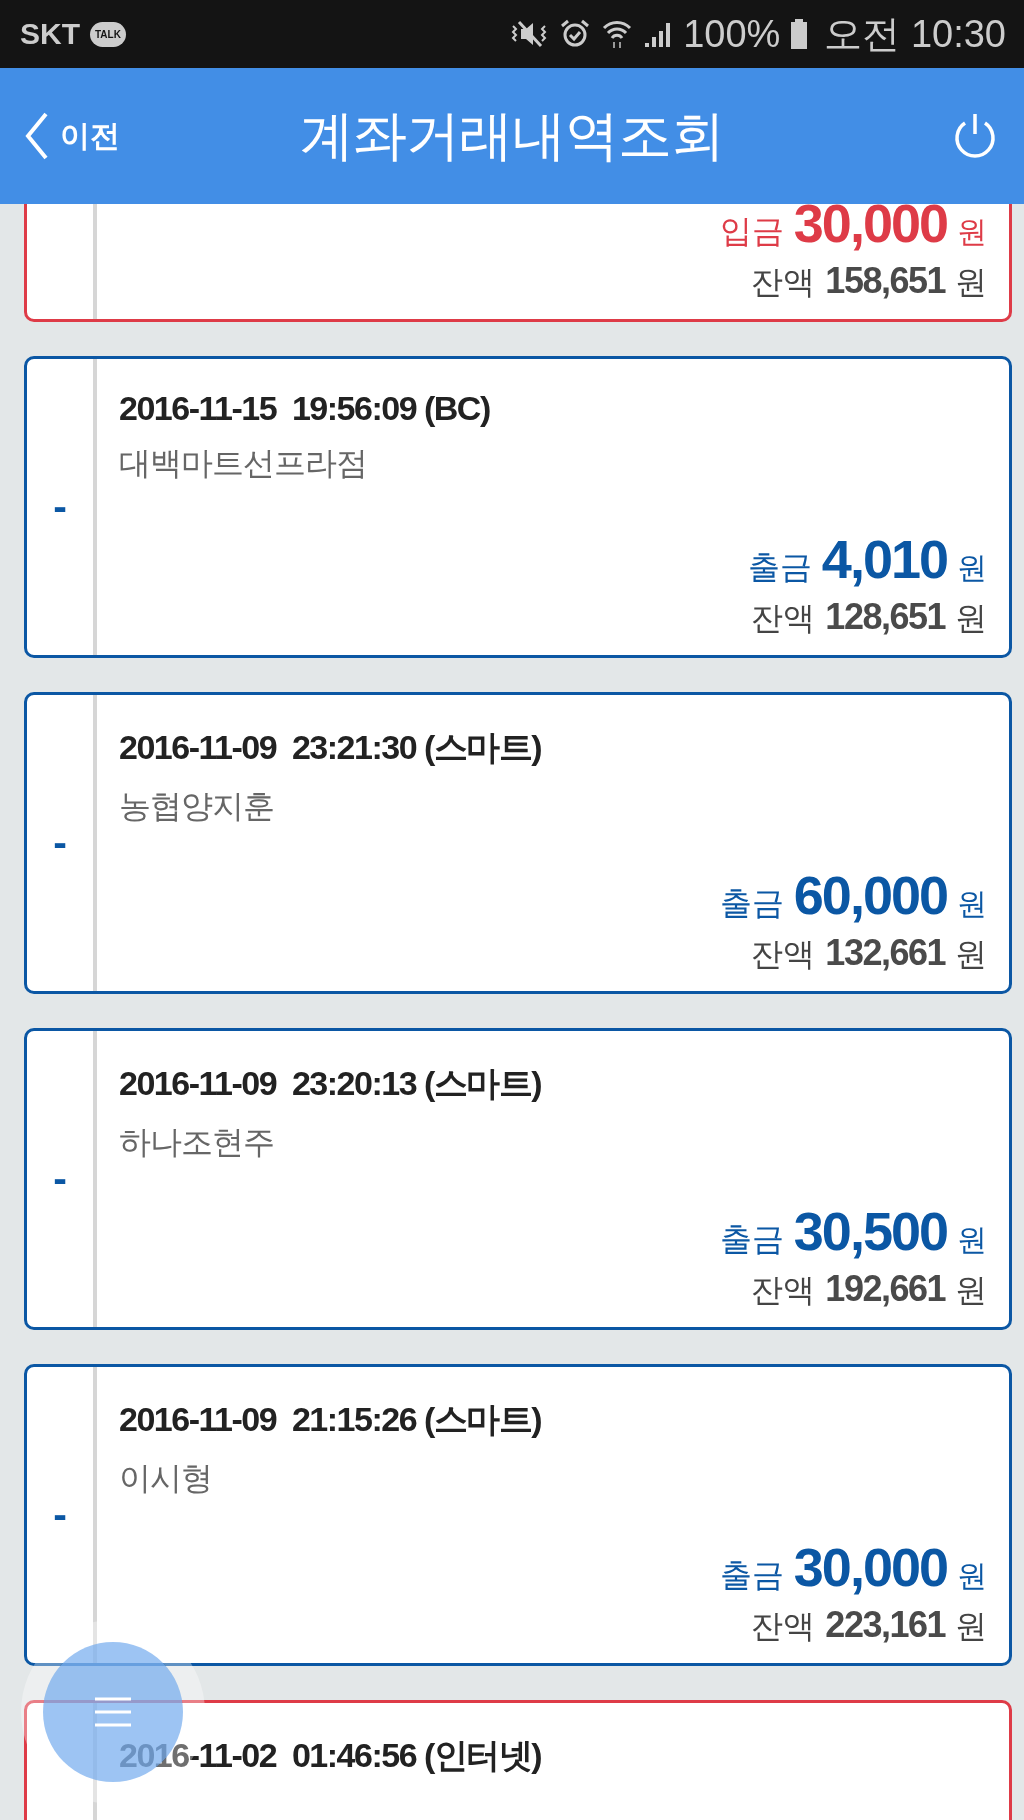 This screenshot has width=1024, height=1820. I want to click on battery-icon, so click(799, 34).